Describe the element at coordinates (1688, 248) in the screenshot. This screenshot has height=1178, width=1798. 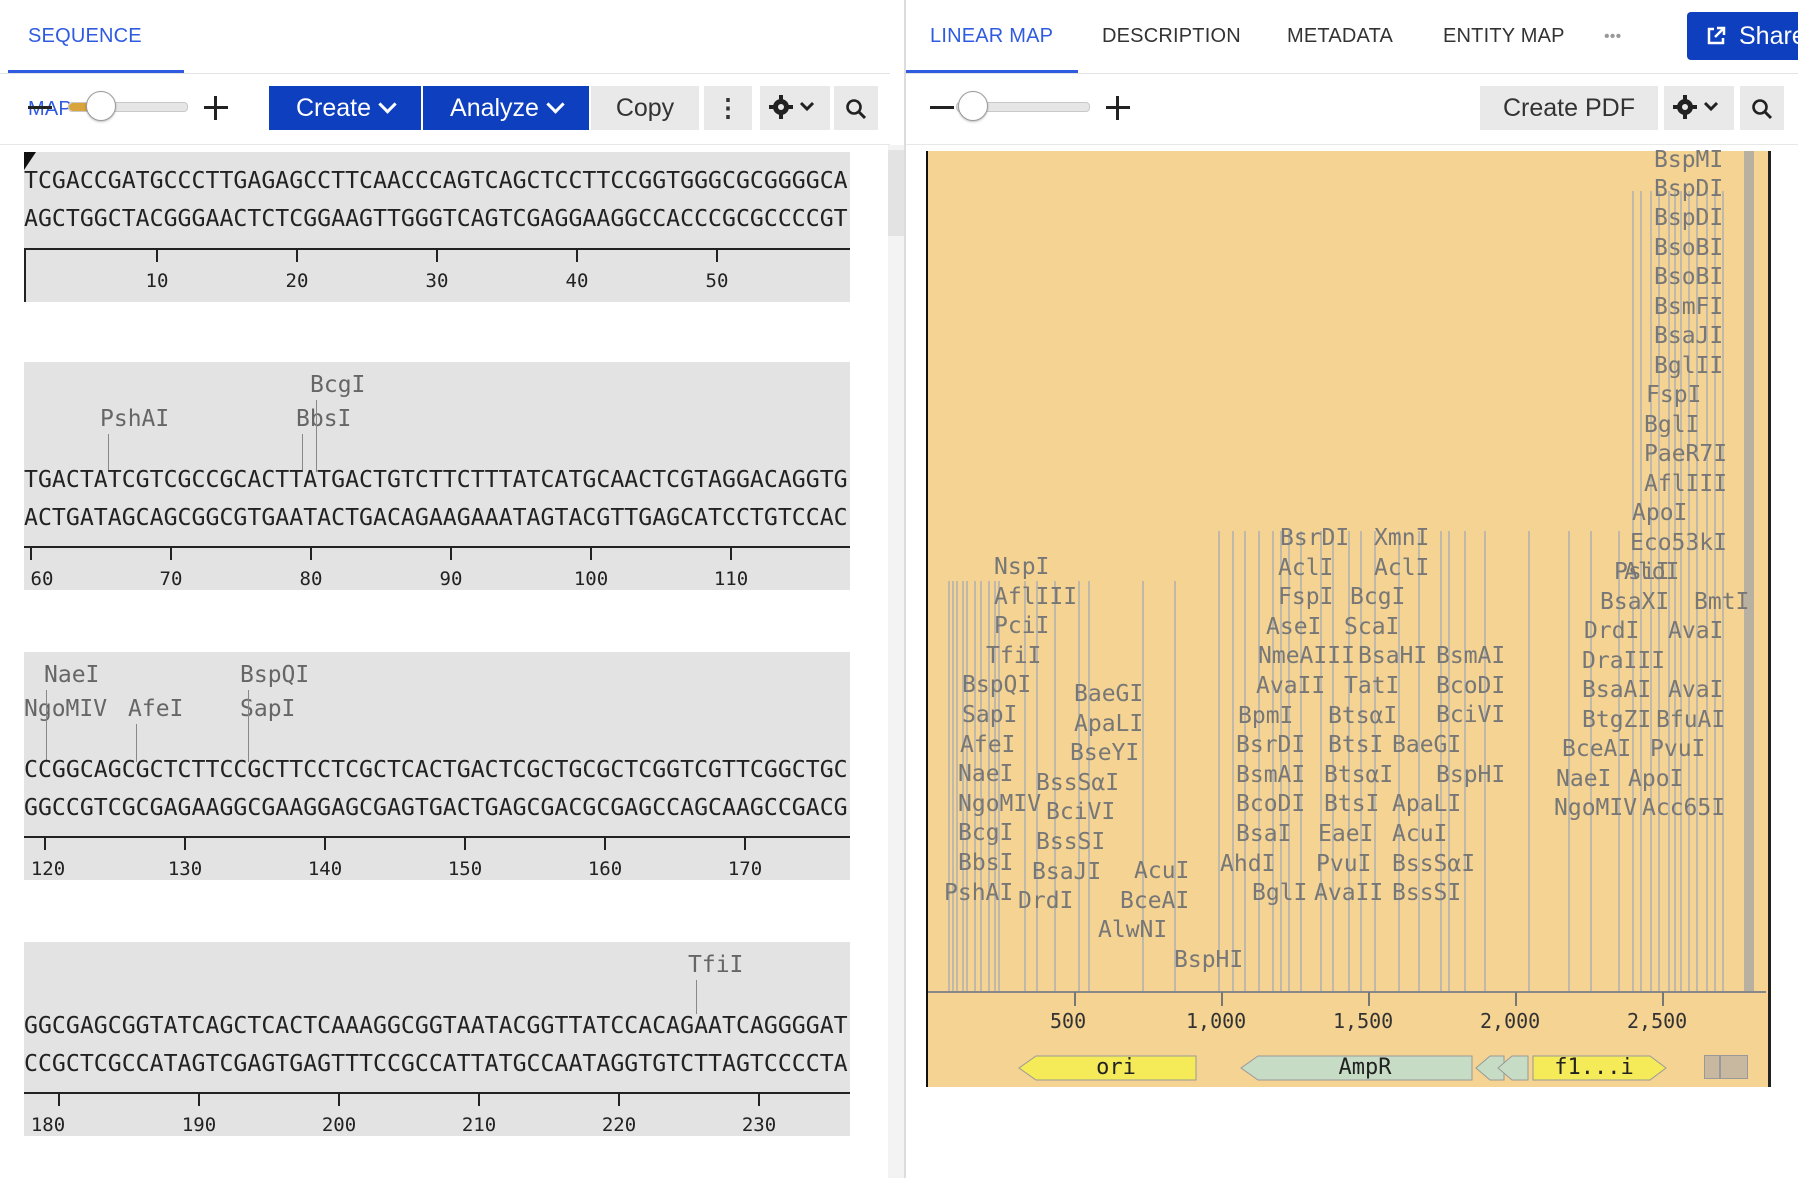
I see `map-enzyme-label: BsoBI` at that location.